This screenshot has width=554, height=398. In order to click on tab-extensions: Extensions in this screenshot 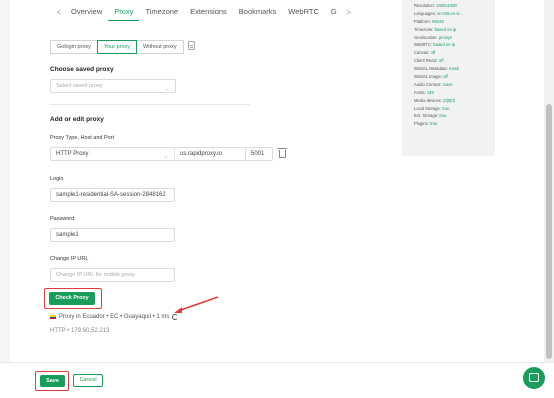, I will do `click(208, 12)`.